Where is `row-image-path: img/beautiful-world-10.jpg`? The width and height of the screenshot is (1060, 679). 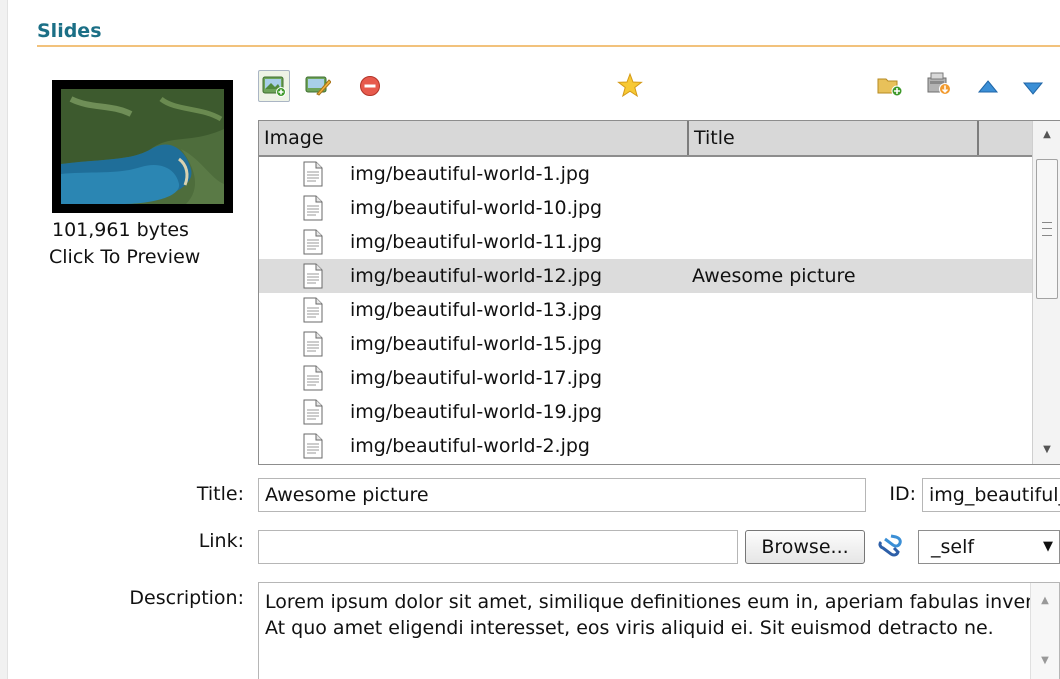 row-image-path: img/beautiful-world-10.jpg is located at coordinates (476, 208).